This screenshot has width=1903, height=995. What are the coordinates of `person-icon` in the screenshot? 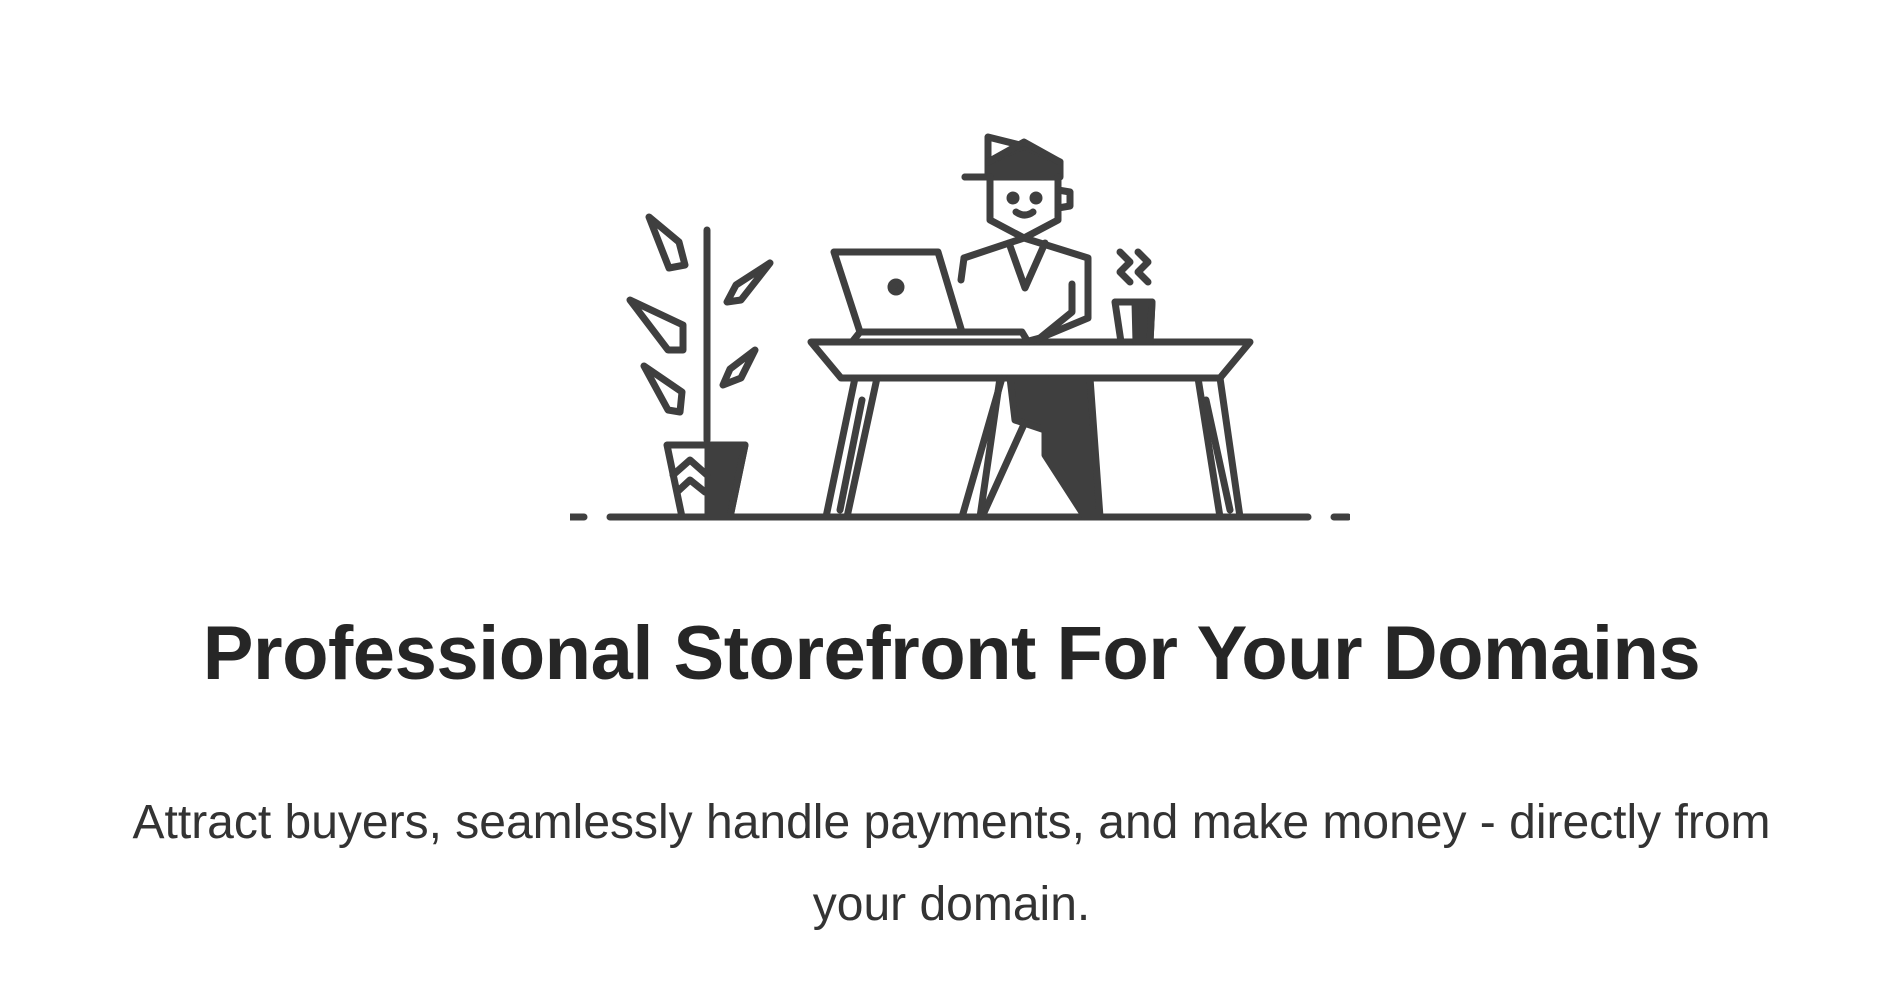 It's located at (1024, 239).